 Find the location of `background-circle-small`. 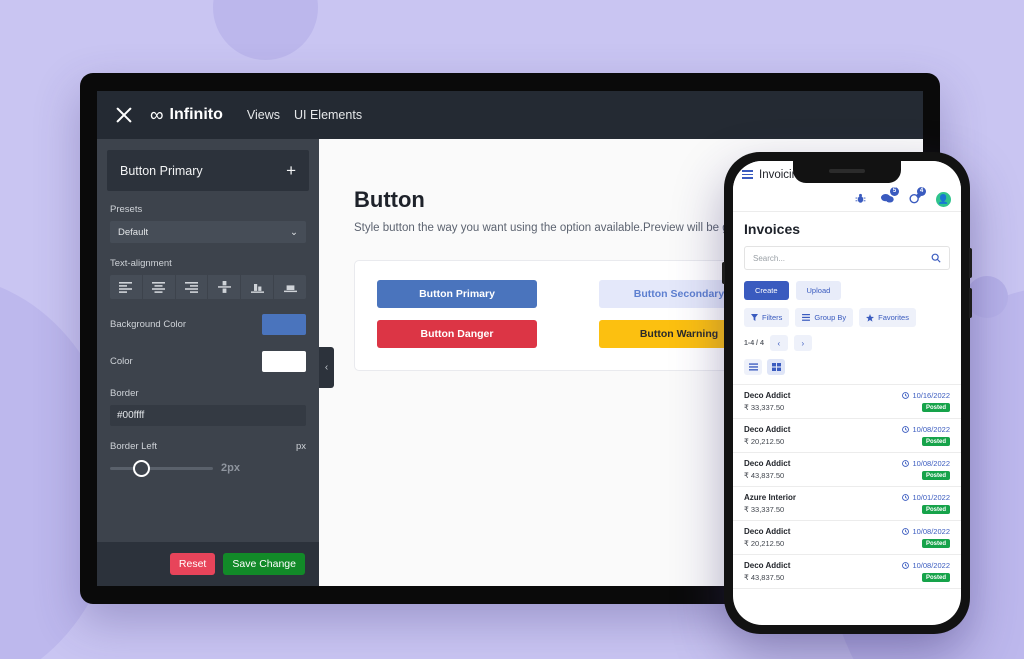

background-circle-small is located at coordinates (987, 297).